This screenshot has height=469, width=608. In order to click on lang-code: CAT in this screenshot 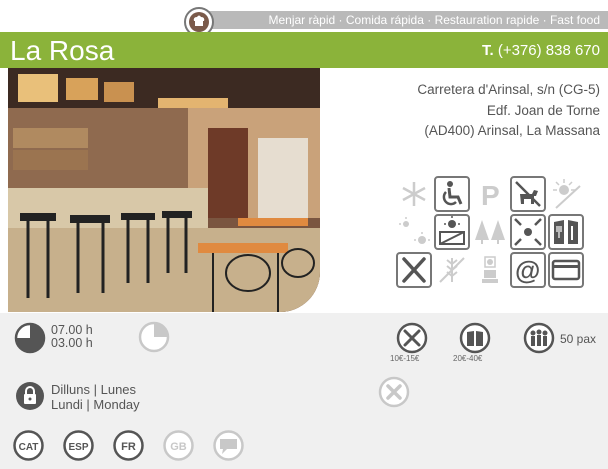, I will do `click(29, 447)`.